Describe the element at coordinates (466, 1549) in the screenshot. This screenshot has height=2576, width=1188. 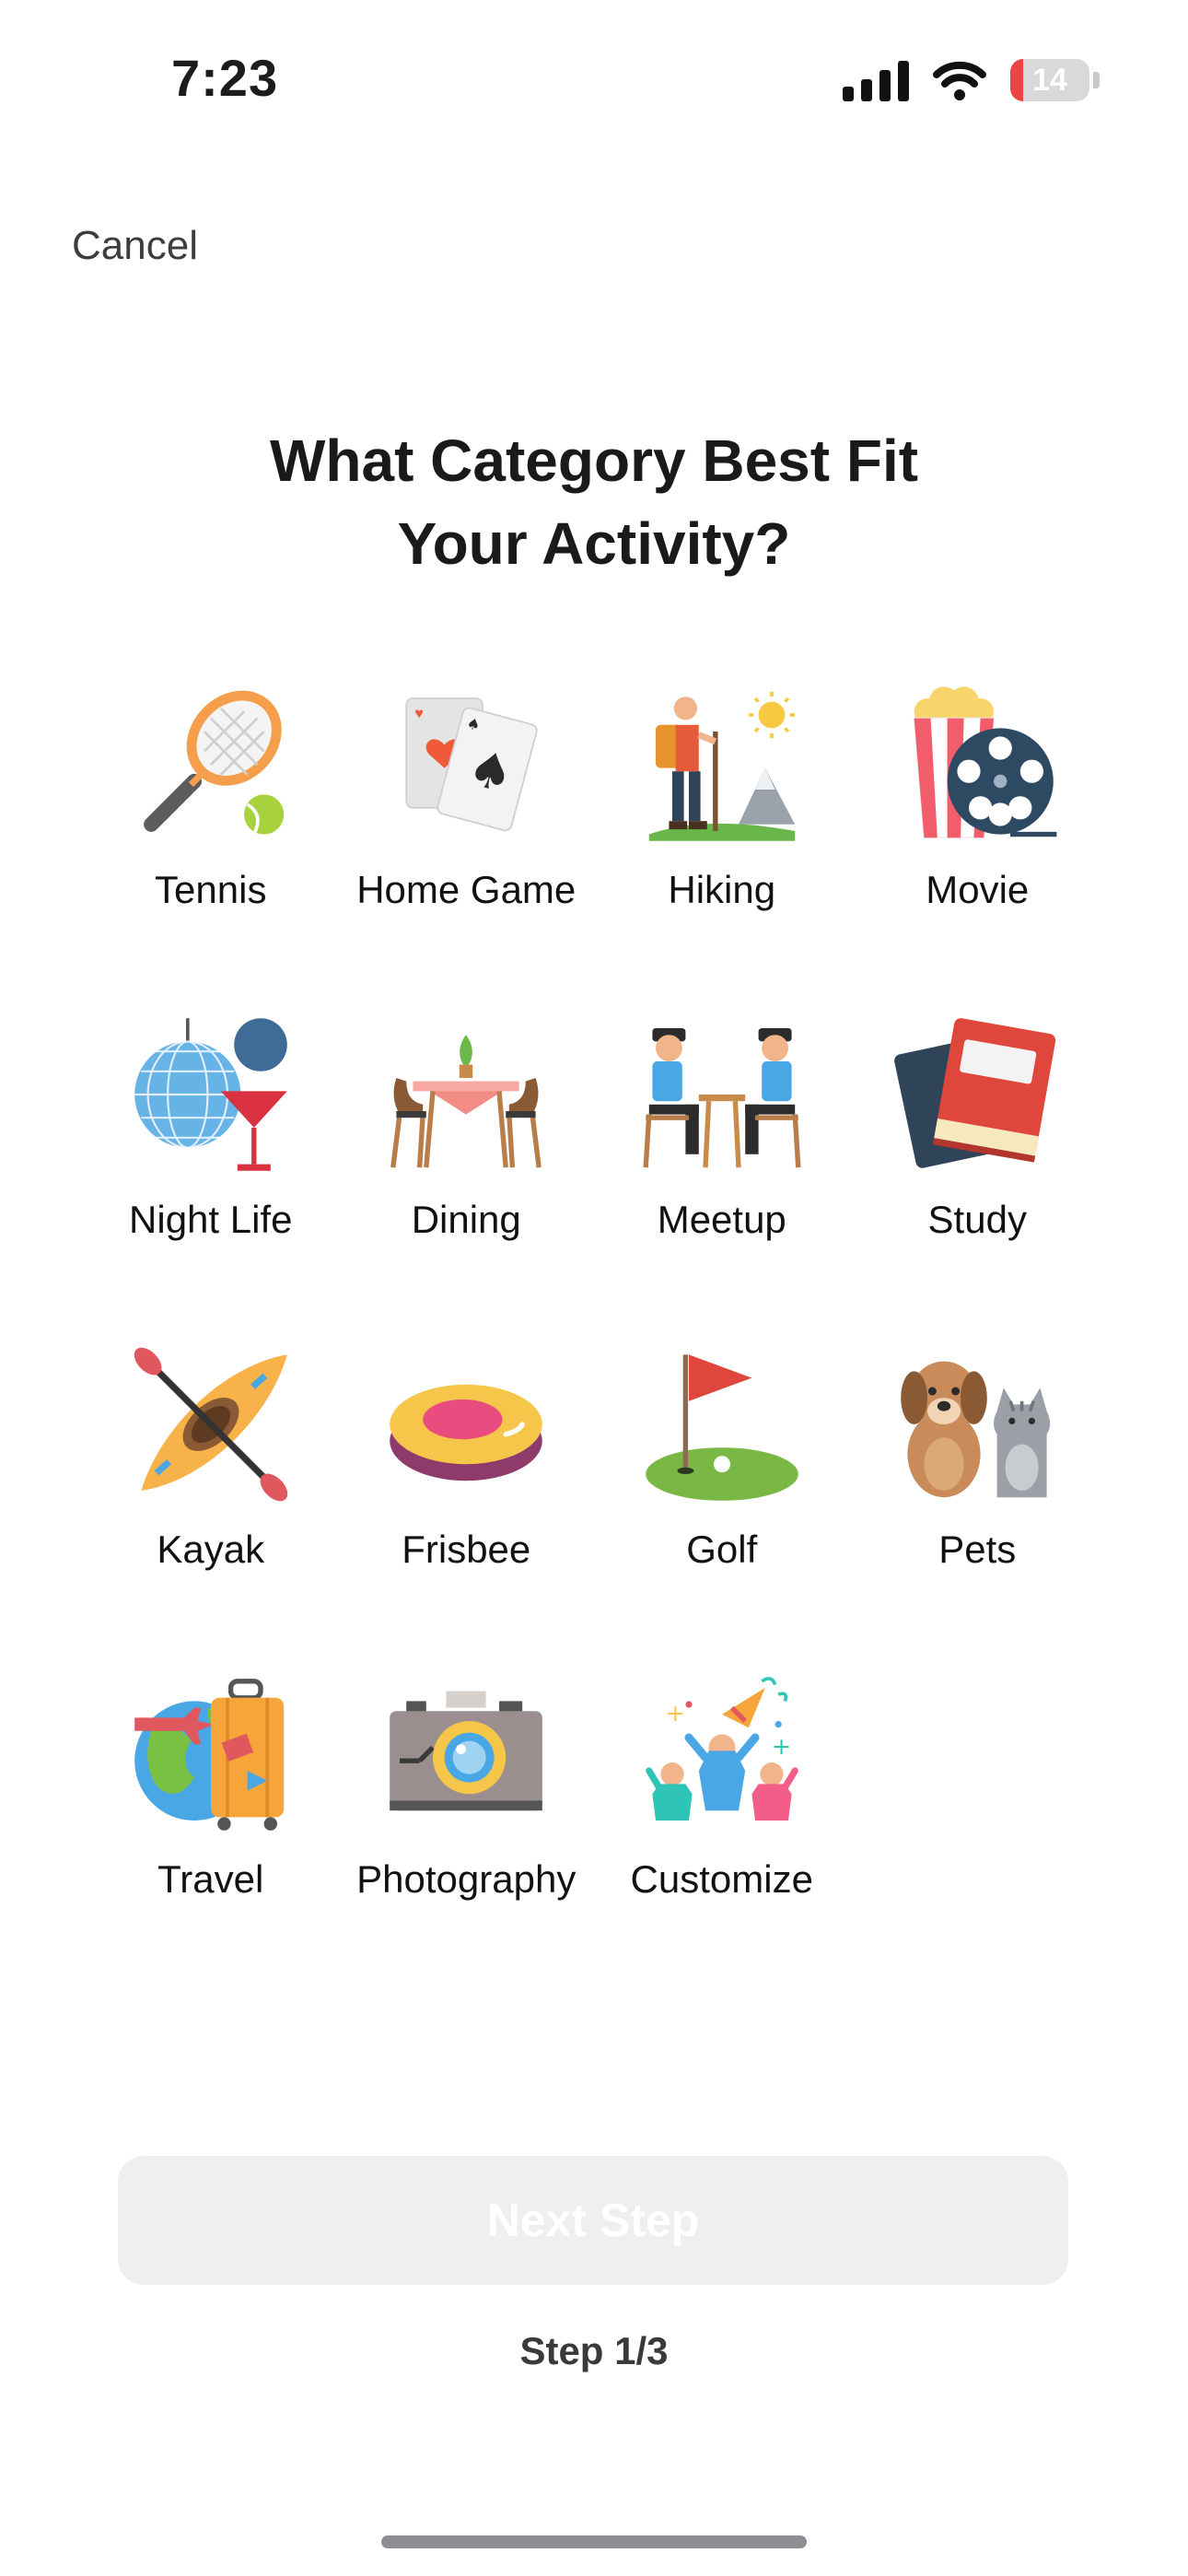
I see `category-label: Frisbee` at that location.